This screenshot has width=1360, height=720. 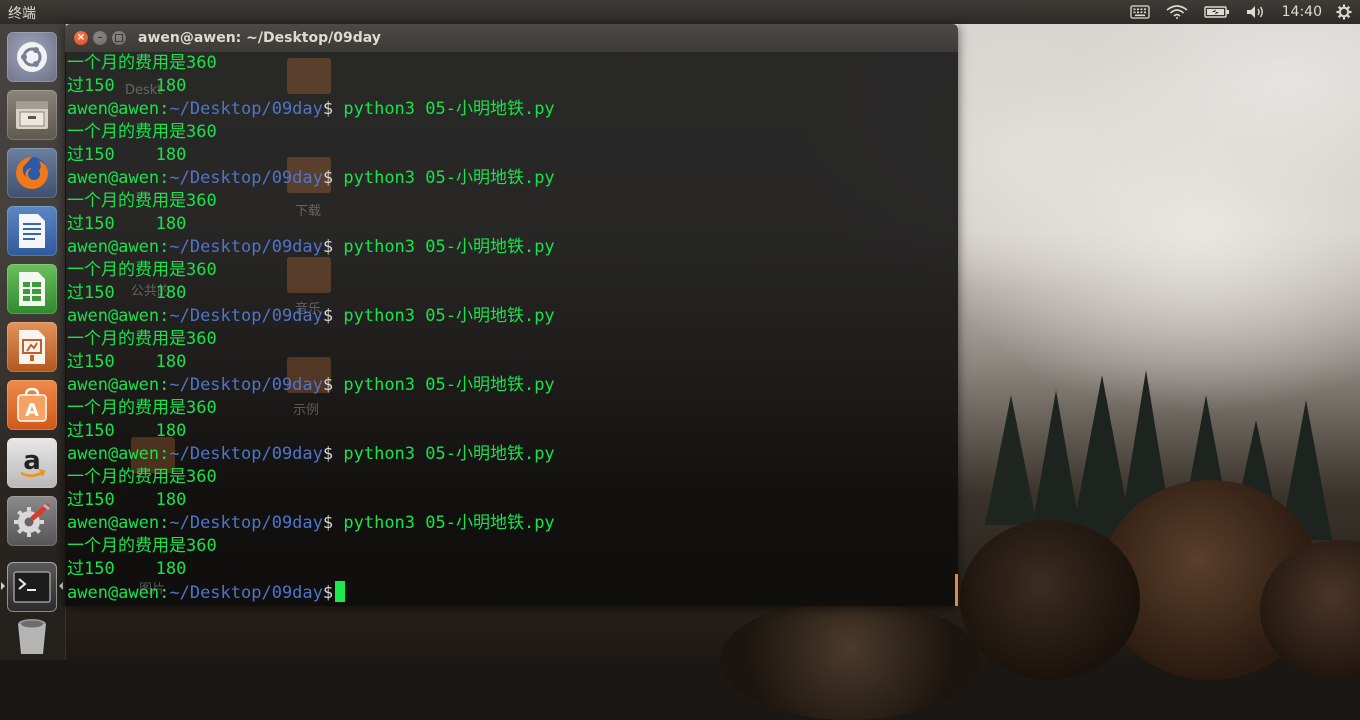 What do you see at coordinates (32, 115) in the screenshot?
I see `files-icon` at bounding box center [32, 115].